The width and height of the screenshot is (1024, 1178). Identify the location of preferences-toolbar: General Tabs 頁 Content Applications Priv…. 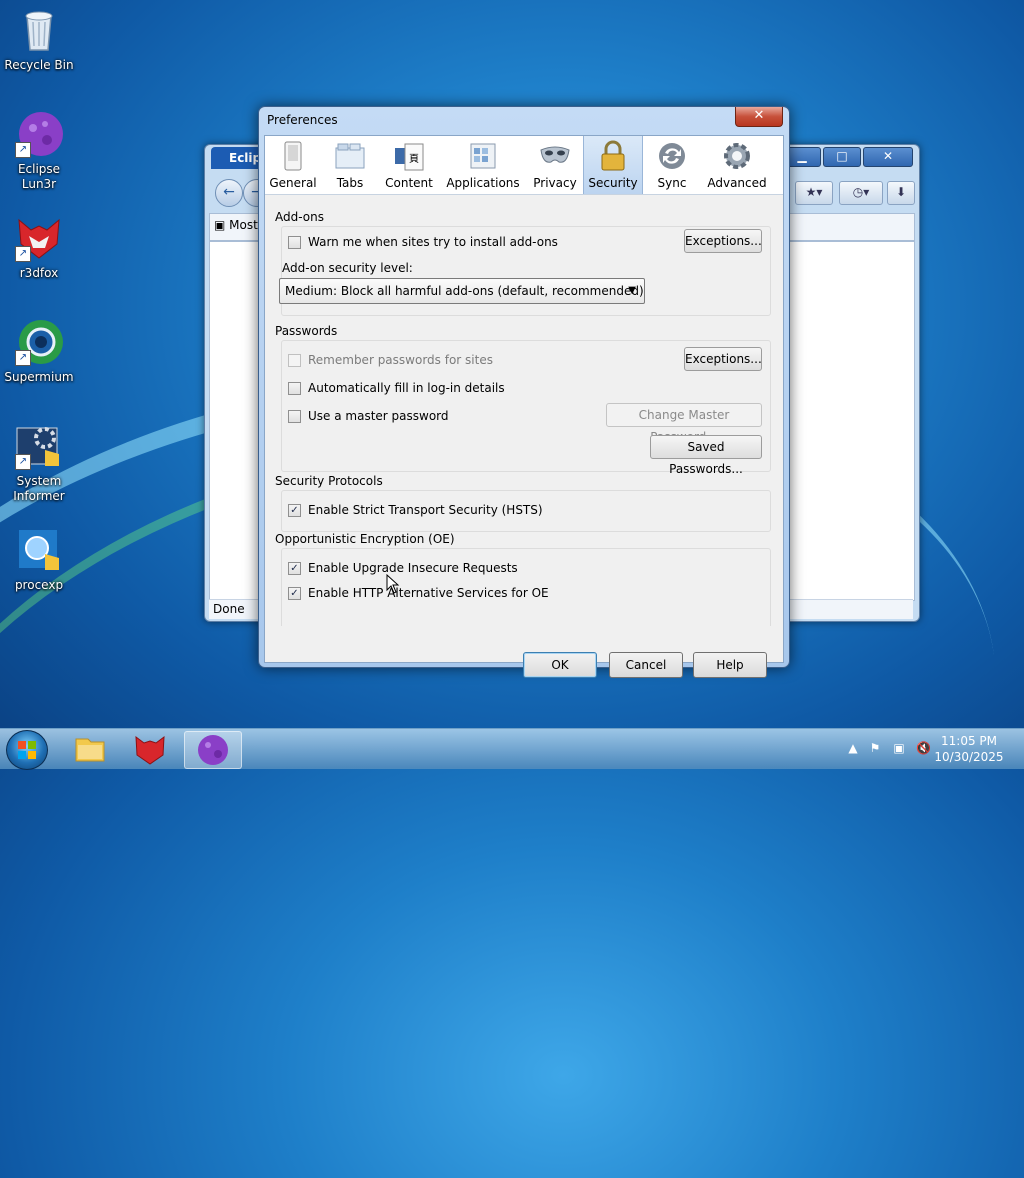
(524, 165).